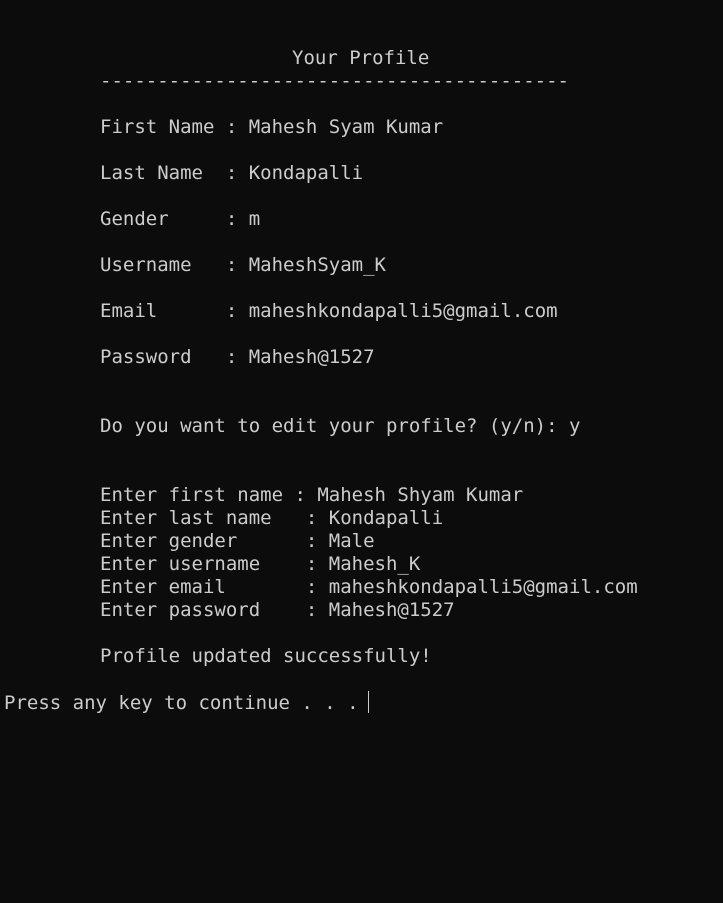 This screenshot has width=723, height=903. I want to click on field-value: Mahesh@1527, so click(311, 357).